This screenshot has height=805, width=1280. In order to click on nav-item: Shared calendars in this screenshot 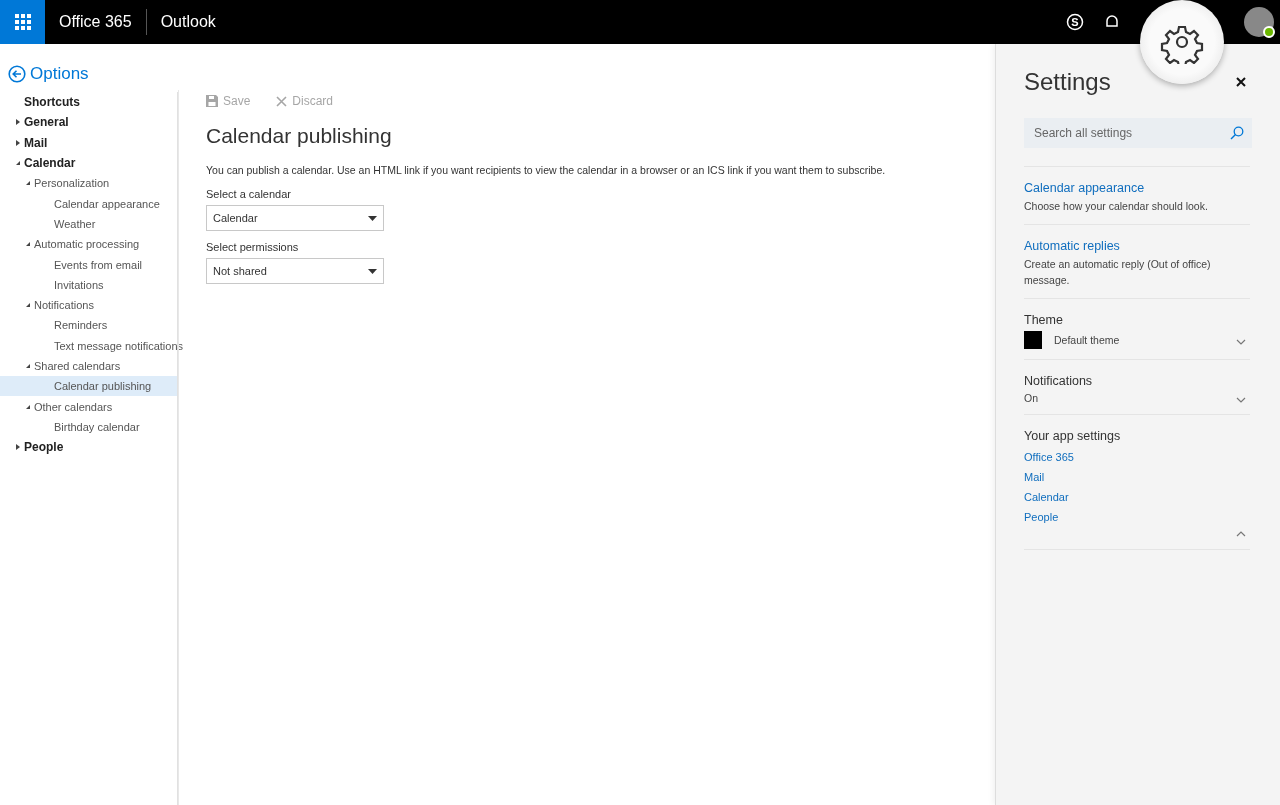, I will do `click(77, 366)`.